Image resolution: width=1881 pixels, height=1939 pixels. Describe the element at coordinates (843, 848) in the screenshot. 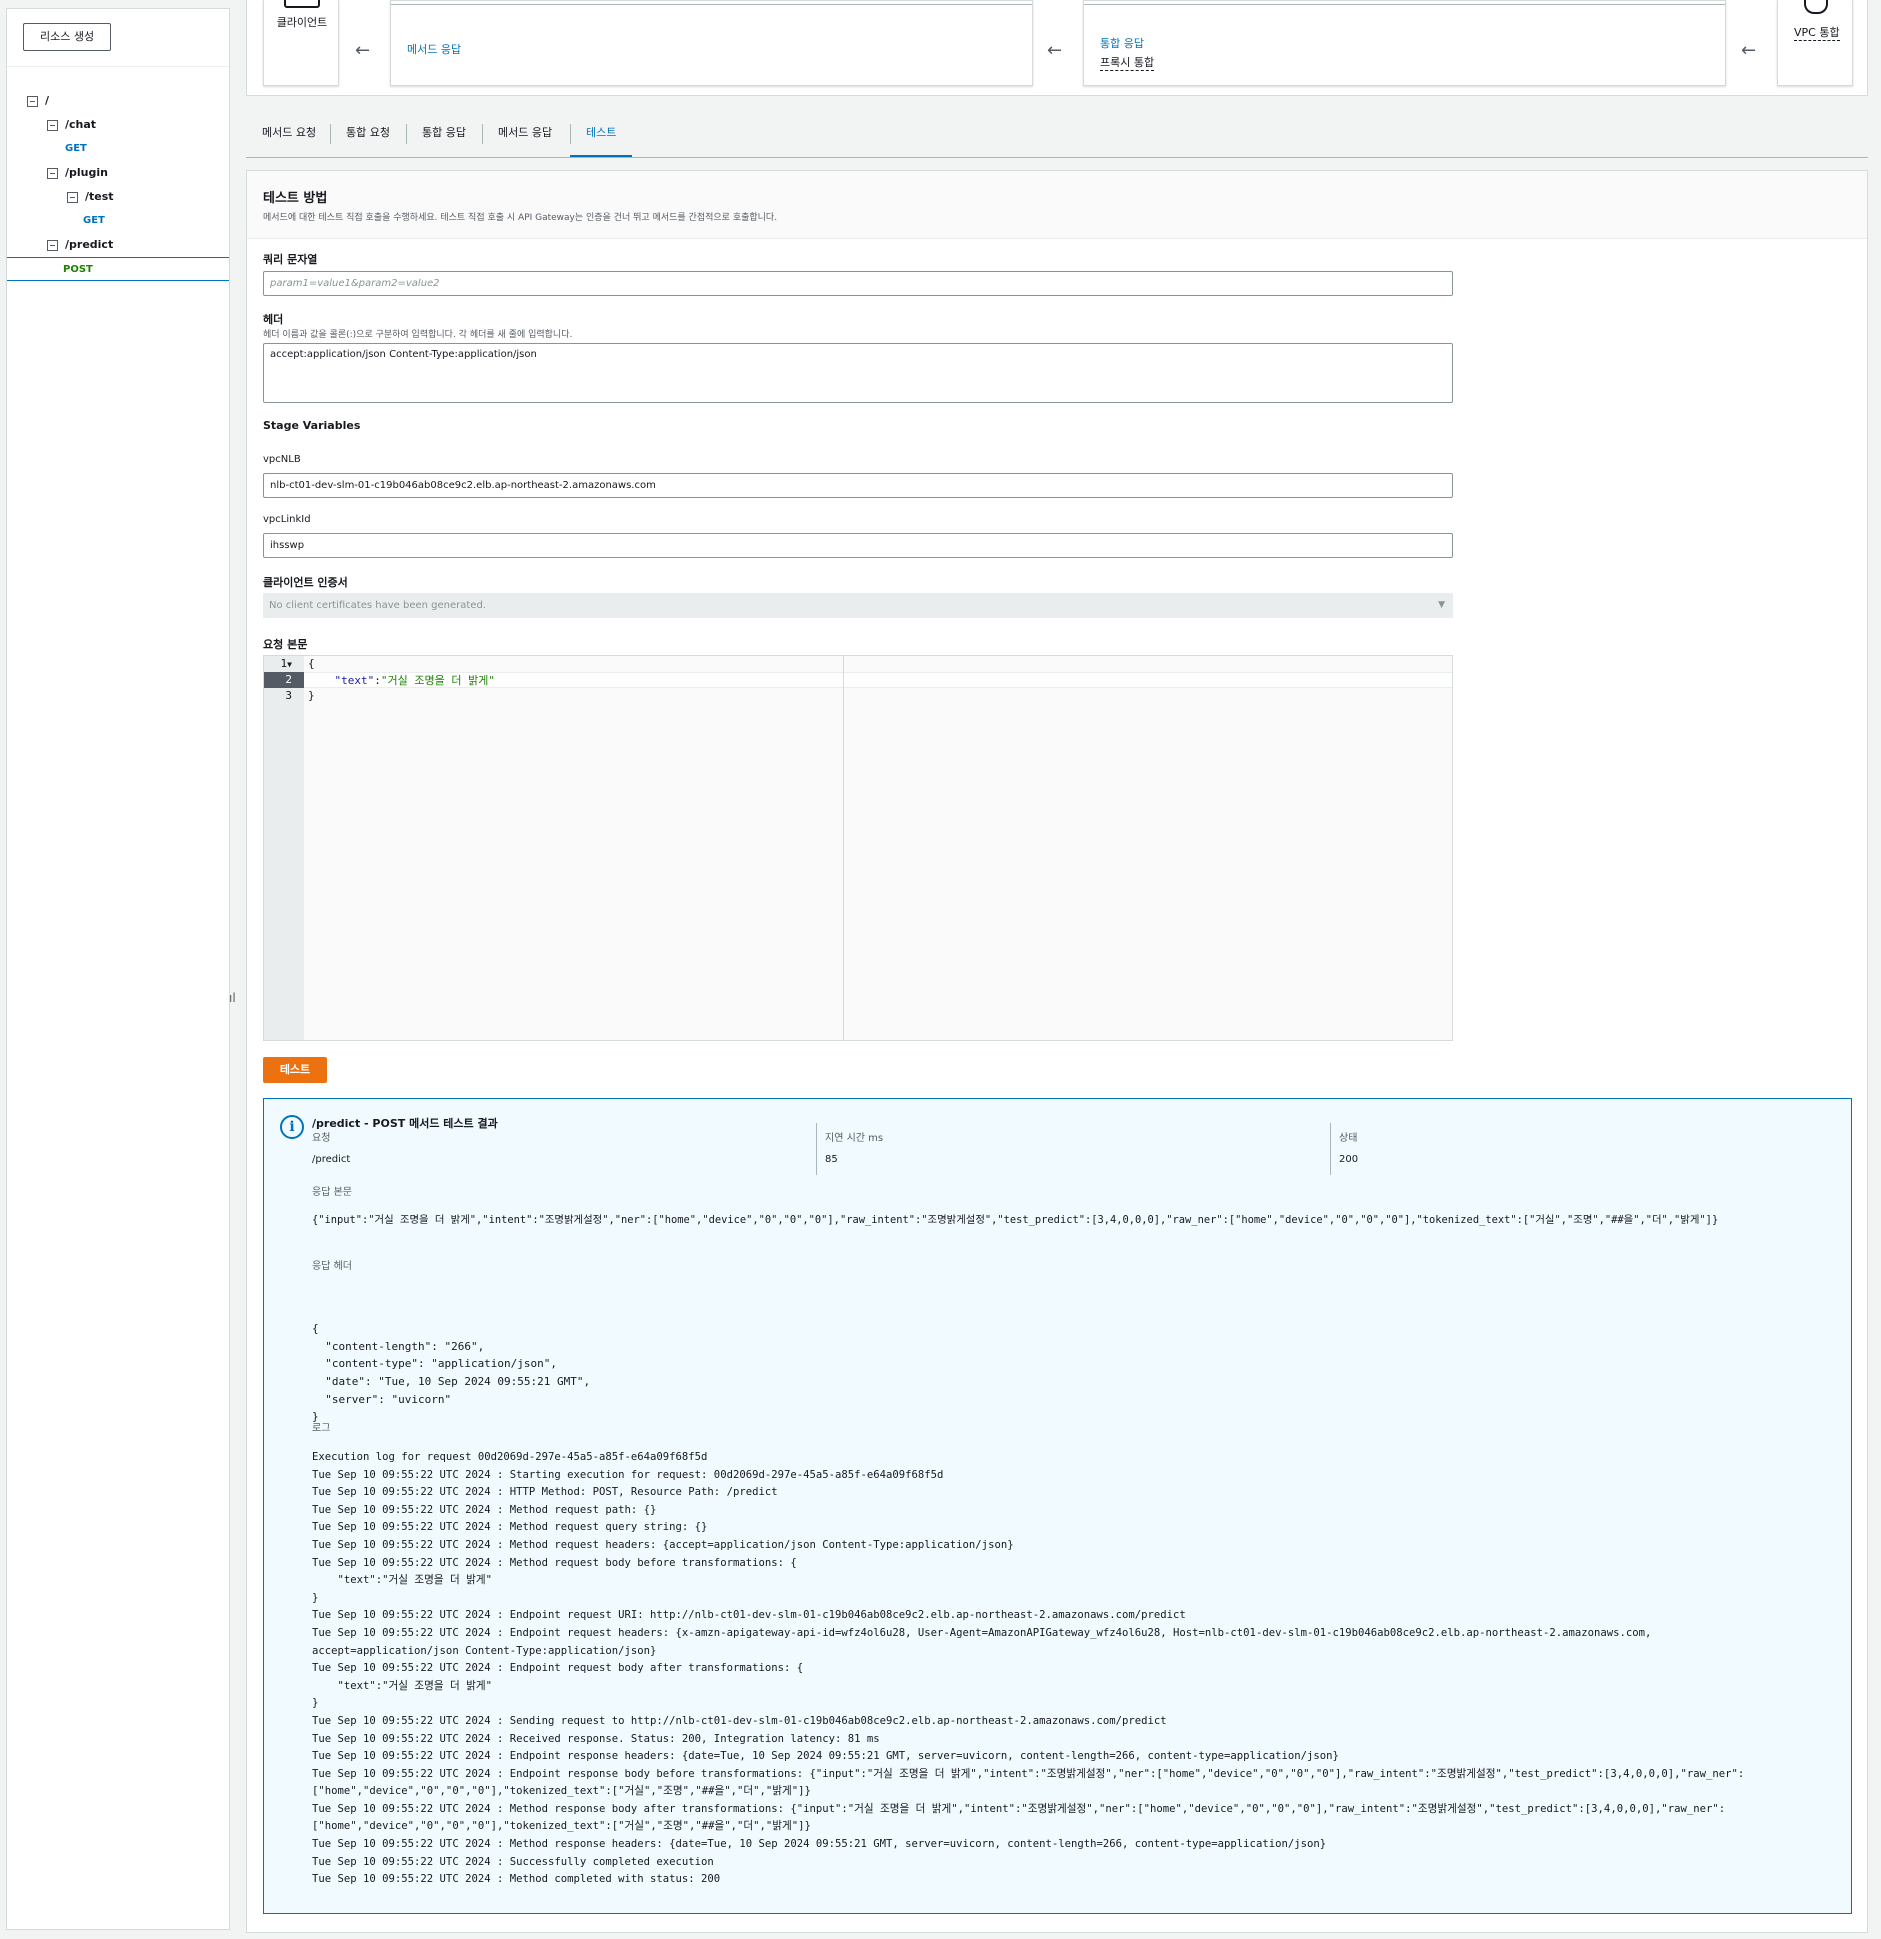

I see `editor-print-margin` at that location.